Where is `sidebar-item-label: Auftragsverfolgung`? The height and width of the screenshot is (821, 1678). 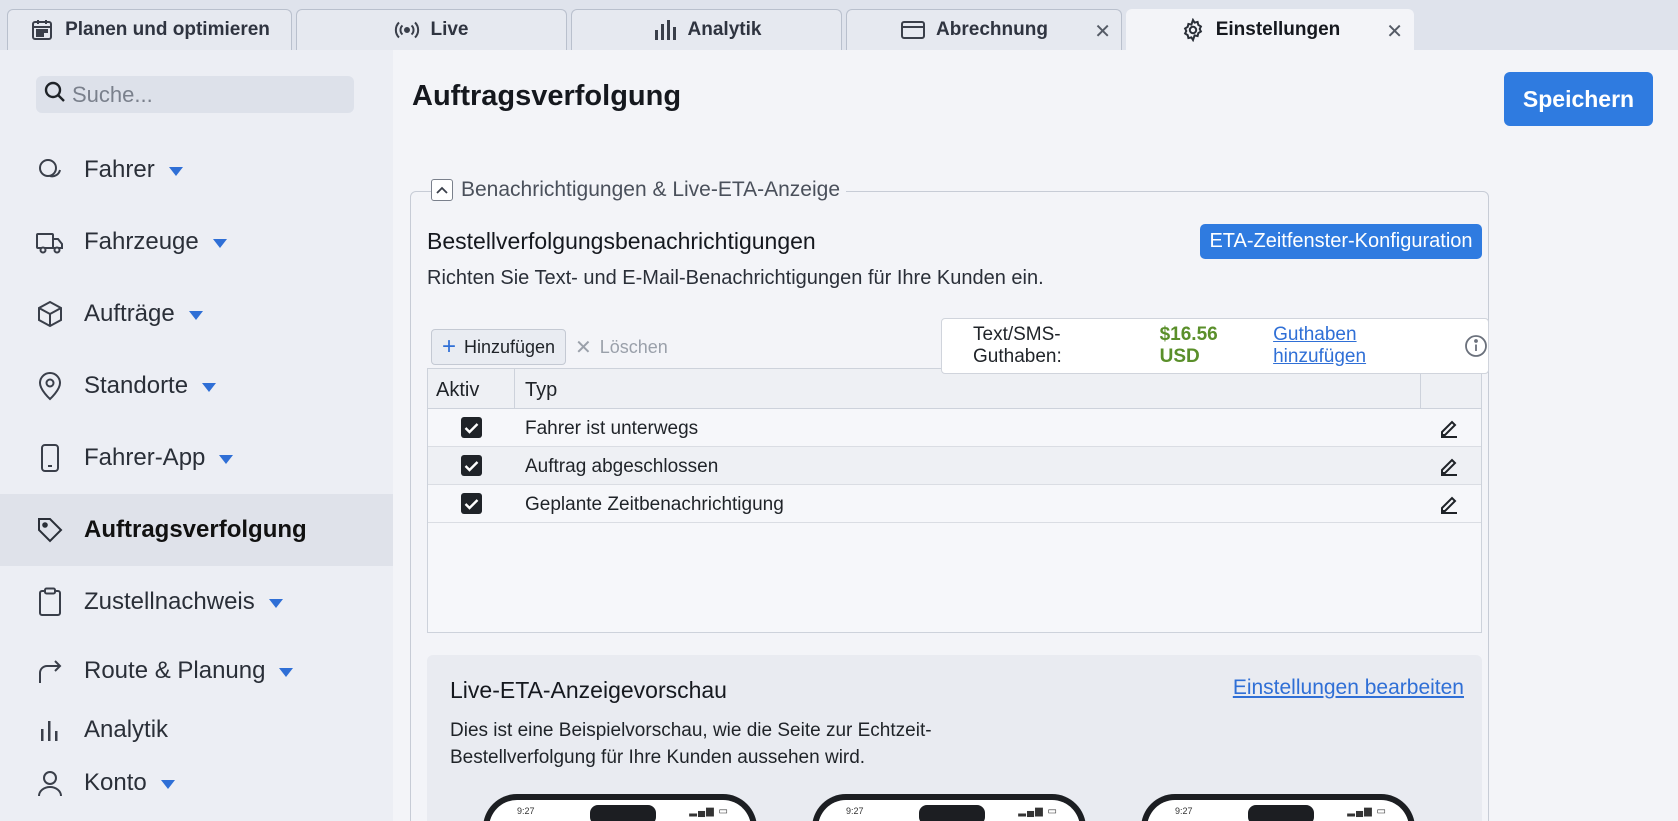
sidebar-item-label: Auftragsverfolgung is located at coordinates (195, 529).